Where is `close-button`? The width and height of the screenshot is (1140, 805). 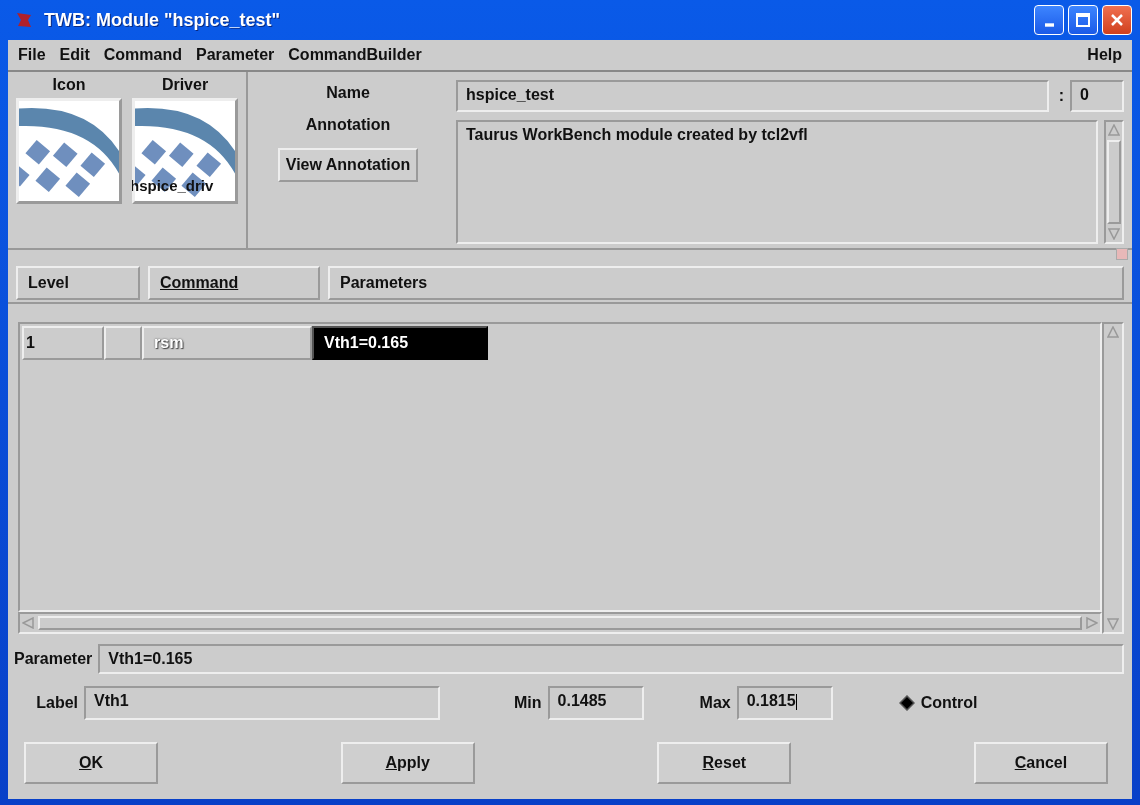 close-button is located at coordinates (1117, 20).